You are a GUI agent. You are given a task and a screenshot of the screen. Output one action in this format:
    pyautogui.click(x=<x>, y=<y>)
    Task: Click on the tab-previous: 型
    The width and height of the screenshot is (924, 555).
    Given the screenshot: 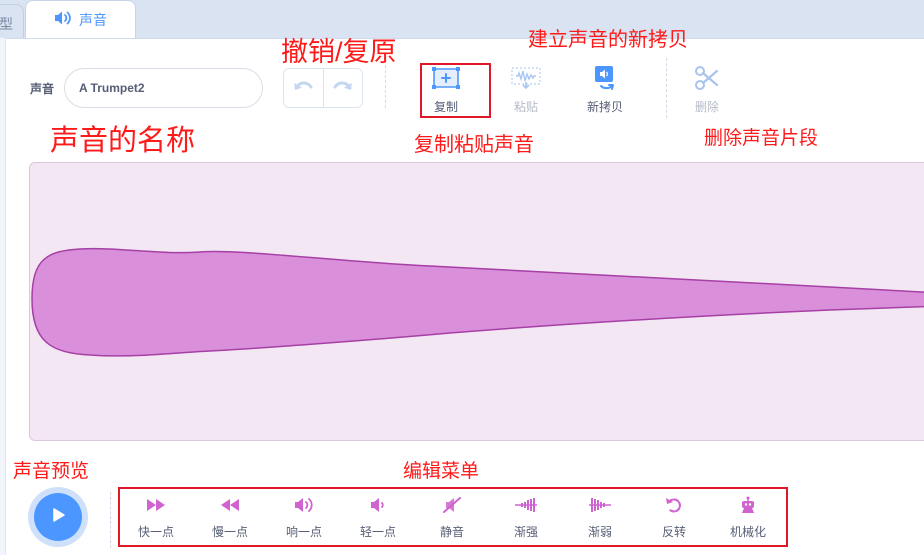 What is the action you would take?
    pyautogui.click(x=12, y=21)
    